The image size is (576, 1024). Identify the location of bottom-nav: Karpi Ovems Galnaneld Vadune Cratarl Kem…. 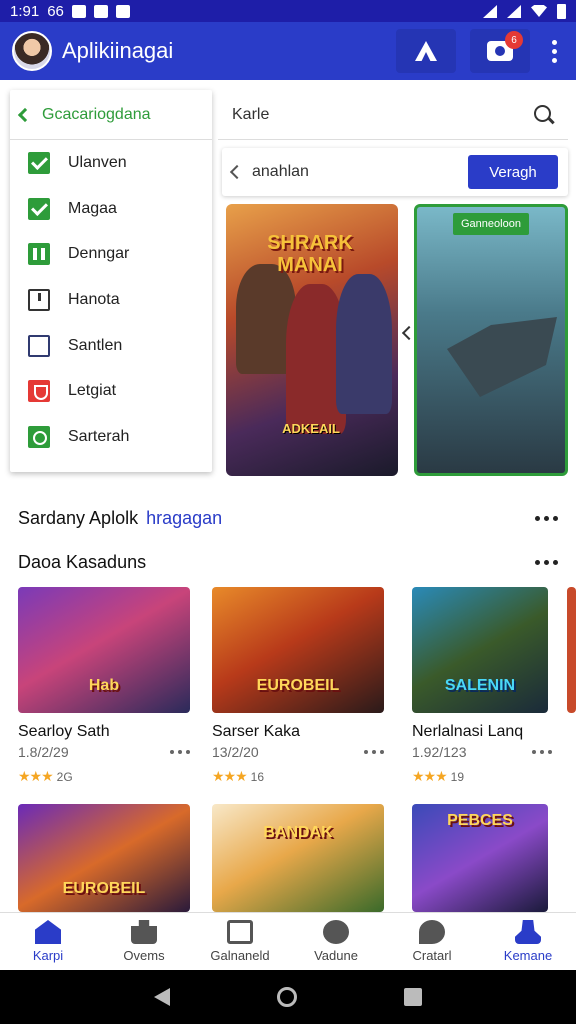
(288, 941).